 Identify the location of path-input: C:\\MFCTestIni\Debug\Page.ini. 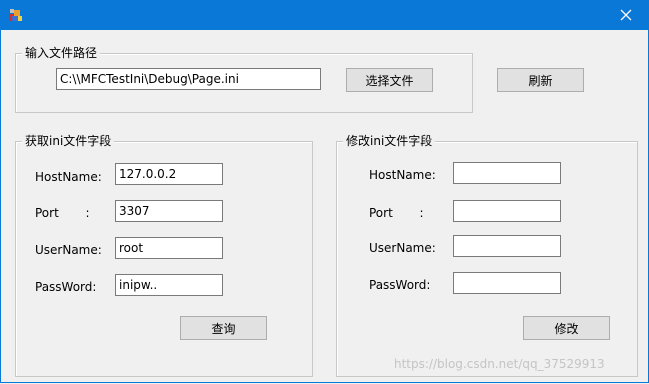
(188, 79).